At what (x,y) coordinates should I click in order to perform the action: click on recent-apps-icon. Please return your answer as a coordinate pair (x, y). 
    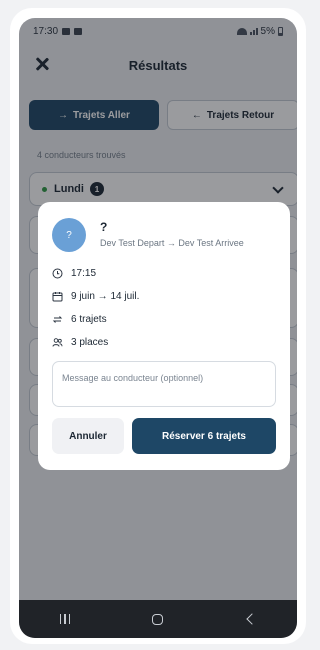
    Looking at the image, I should click on (65, 619).